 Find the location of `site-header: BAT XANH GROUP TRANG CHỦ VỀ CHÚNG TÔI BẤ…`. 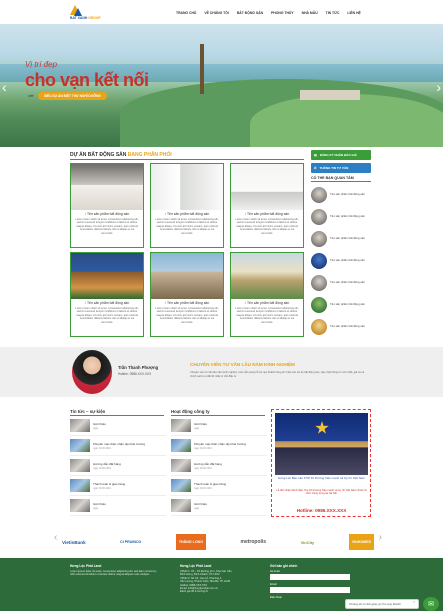

site-header: BAT XANH GROUP TRANG CHỦ VỀ CHÚNG TÔI BẤ… is located at coordinates (221, 12).